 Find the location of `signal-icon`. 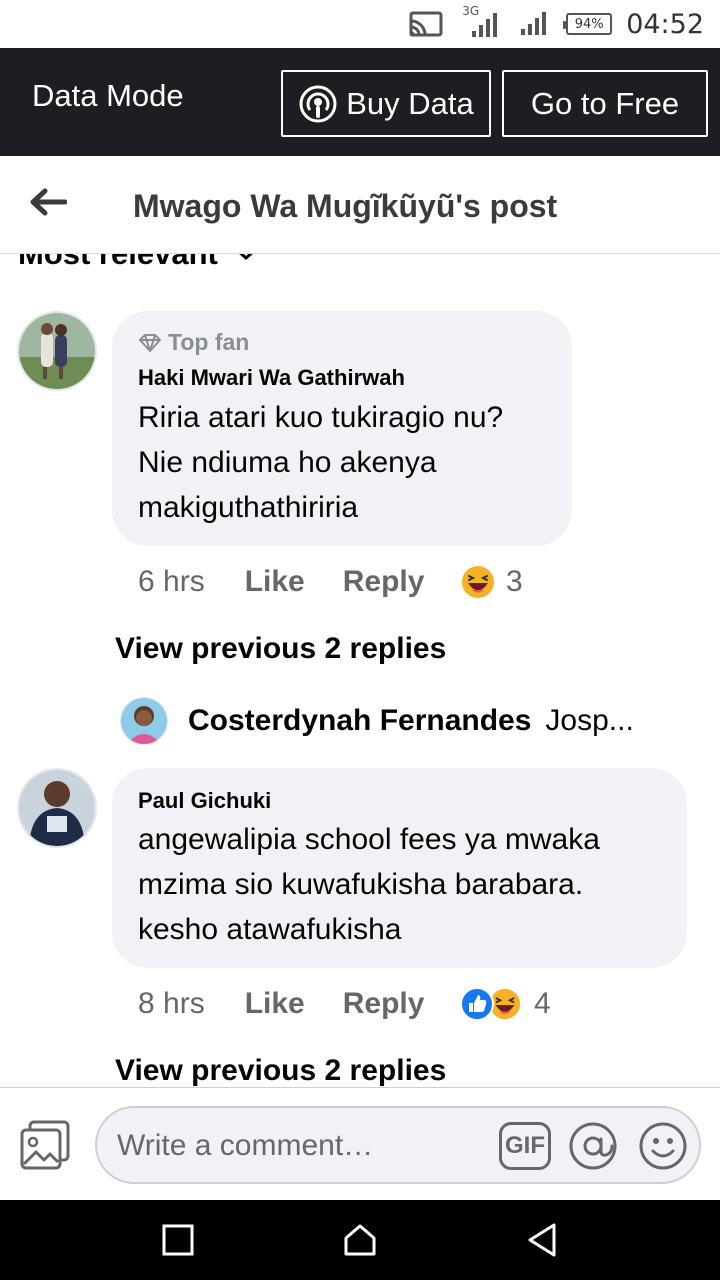

signal-icon is located at coordinates (533, 24).